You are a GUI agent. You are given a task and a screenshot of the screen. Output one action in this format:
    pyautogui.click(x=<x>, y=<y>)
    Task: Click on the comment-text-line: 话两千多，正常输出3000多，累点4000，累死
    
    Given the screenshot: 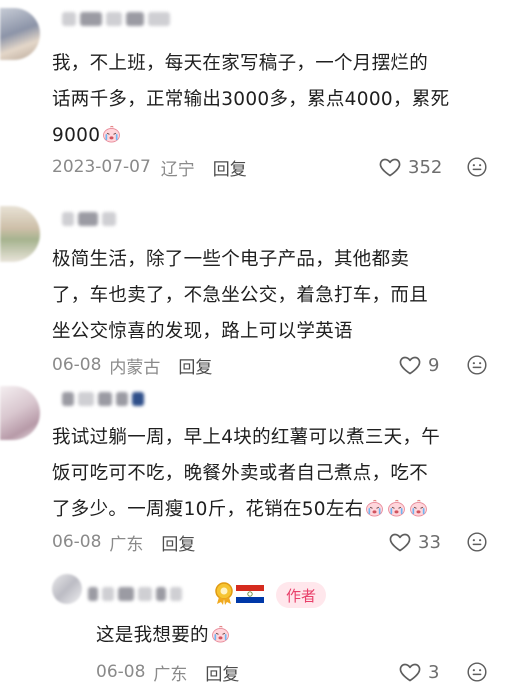 What is the action you would take?
    pyautogui.click(x=251, y=99)
    